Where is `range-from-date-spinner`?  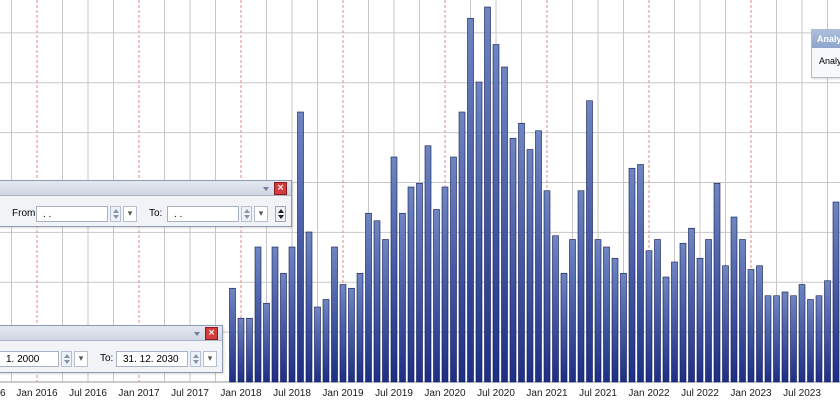
range-from-date-spinner is located at coordinates (66, 359).